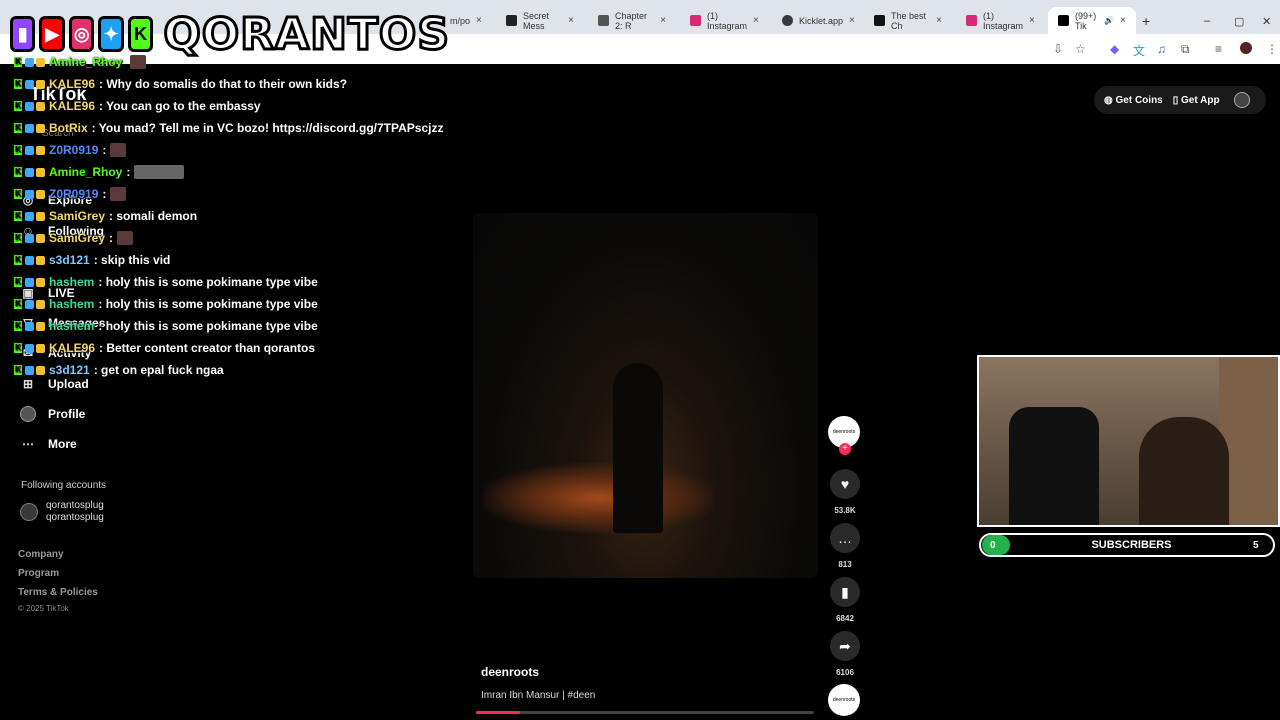  Describe the element at coordinates (844, 700) in the screenshot. I see `music-disc-avatar: deenroots` at that location.